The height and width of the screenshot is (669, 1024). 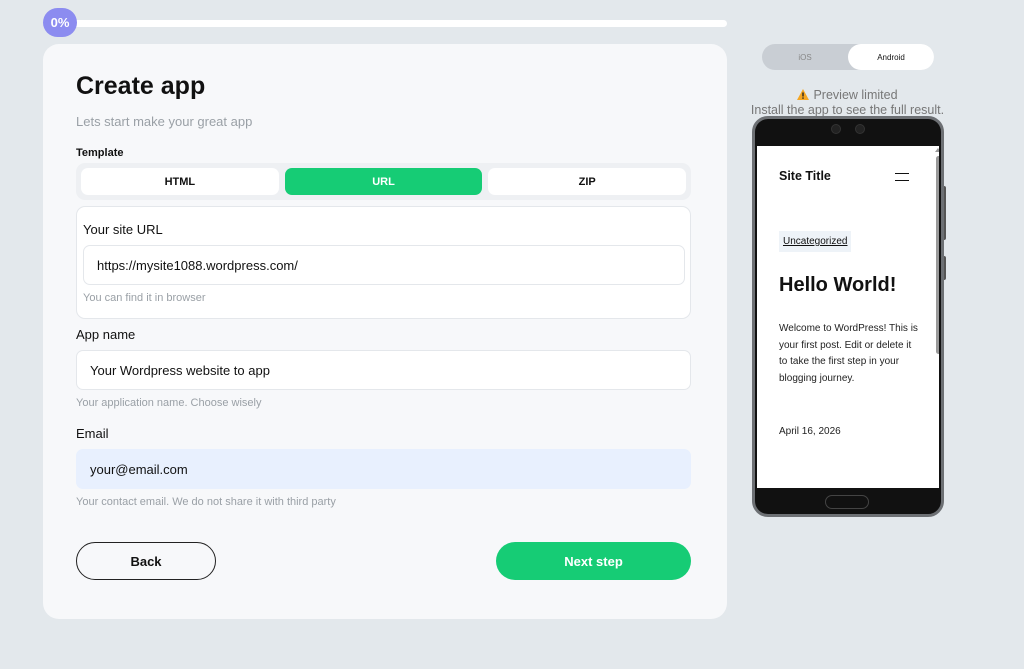 I want to click on page-subtitle: Lets start make your great app, so click(x=164, y=121).